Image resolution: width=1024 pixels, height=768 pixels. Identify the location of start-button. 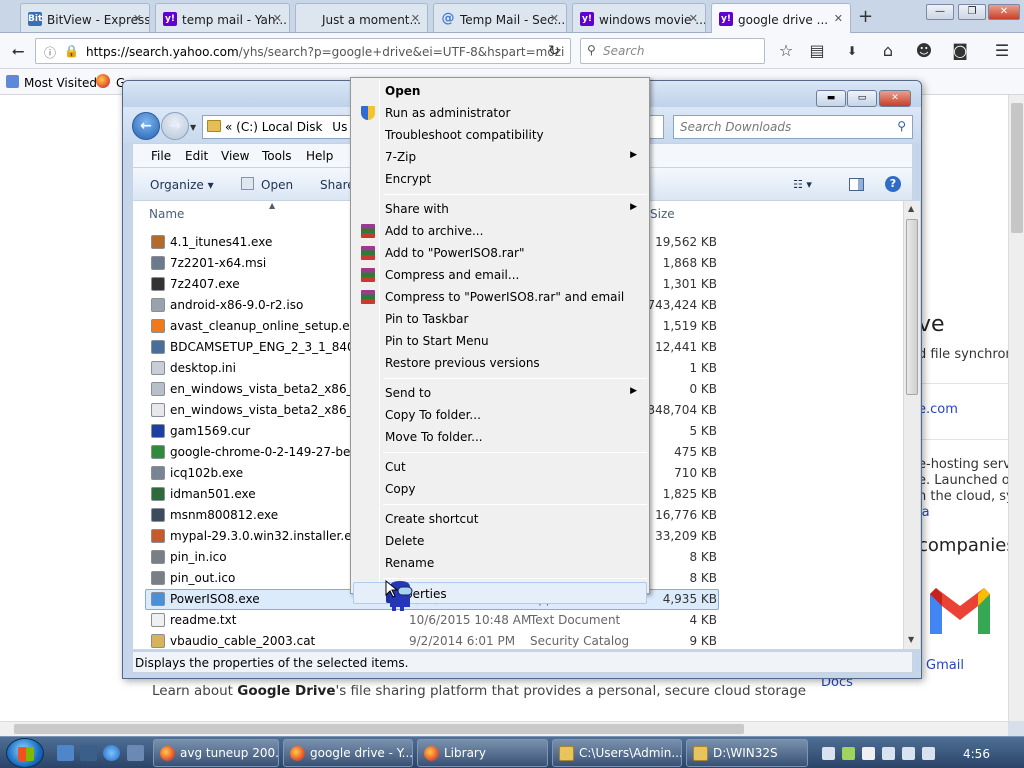
(25, 753).